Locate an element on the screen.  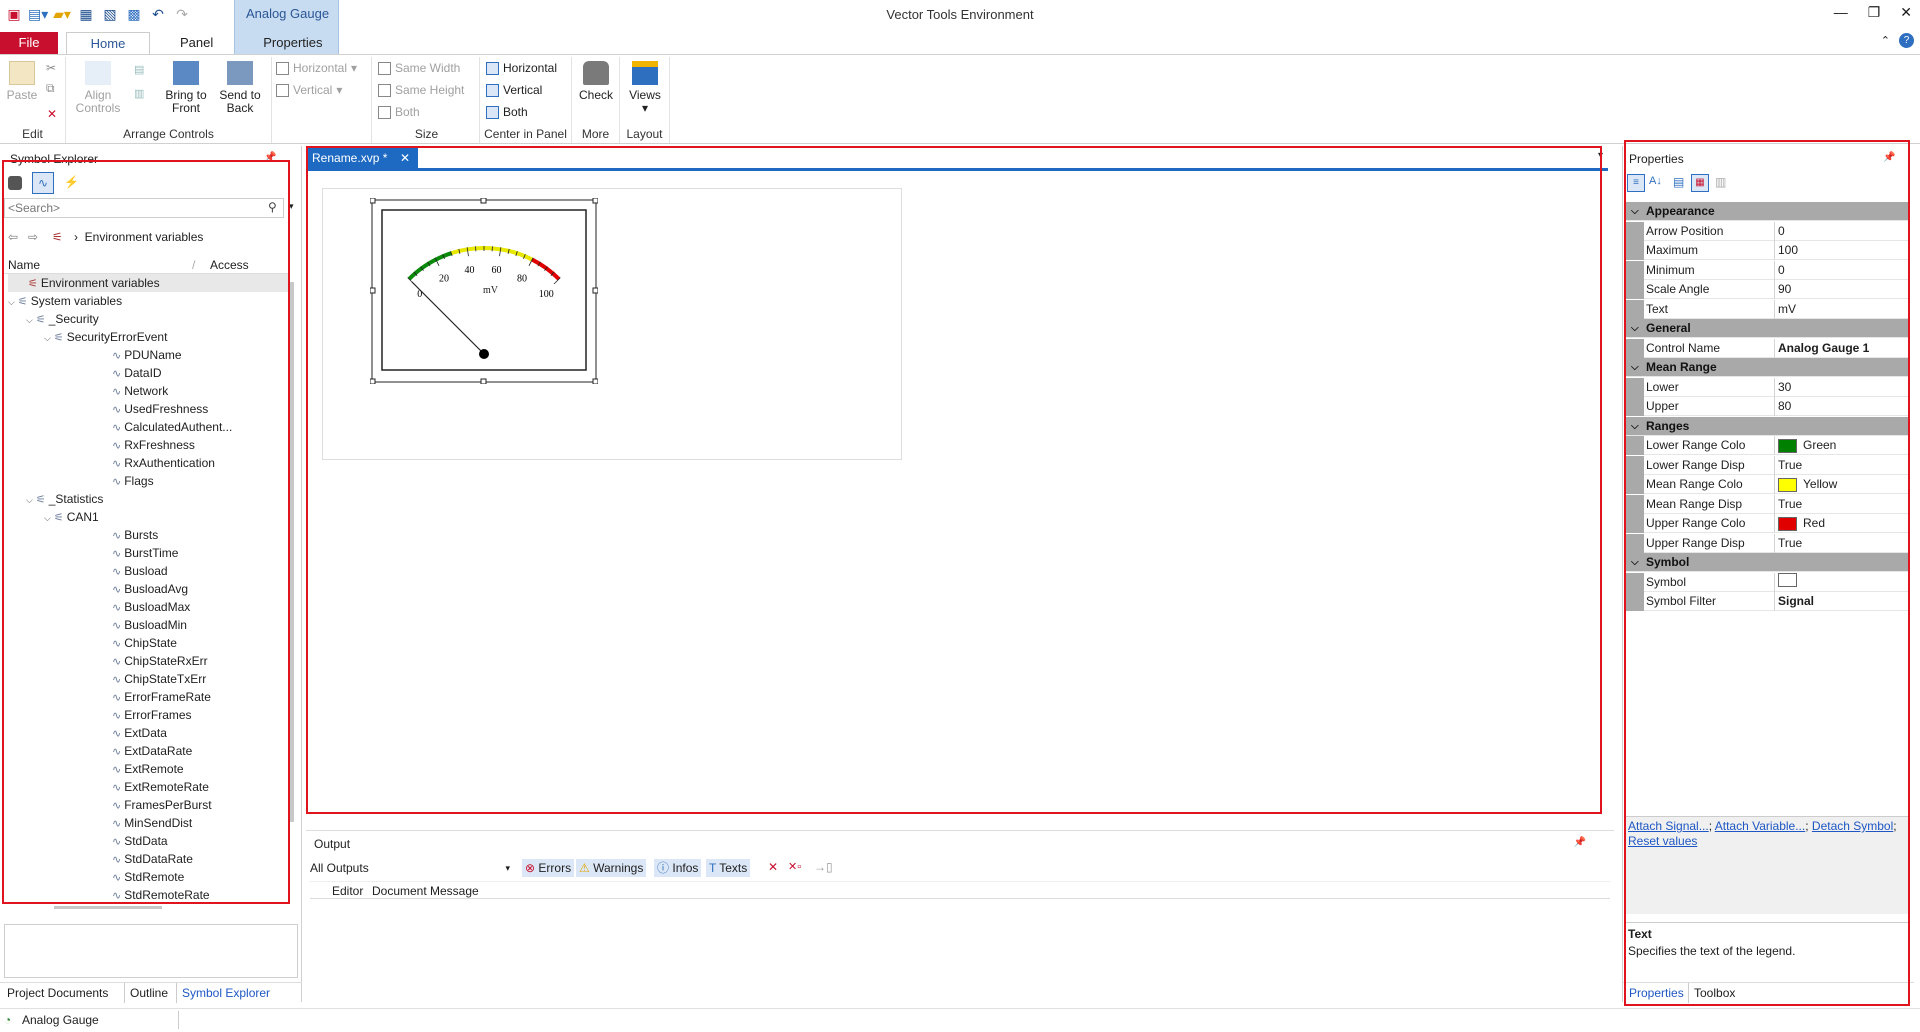
warning-icon: ⚠ is located at coordinates (584, 868).